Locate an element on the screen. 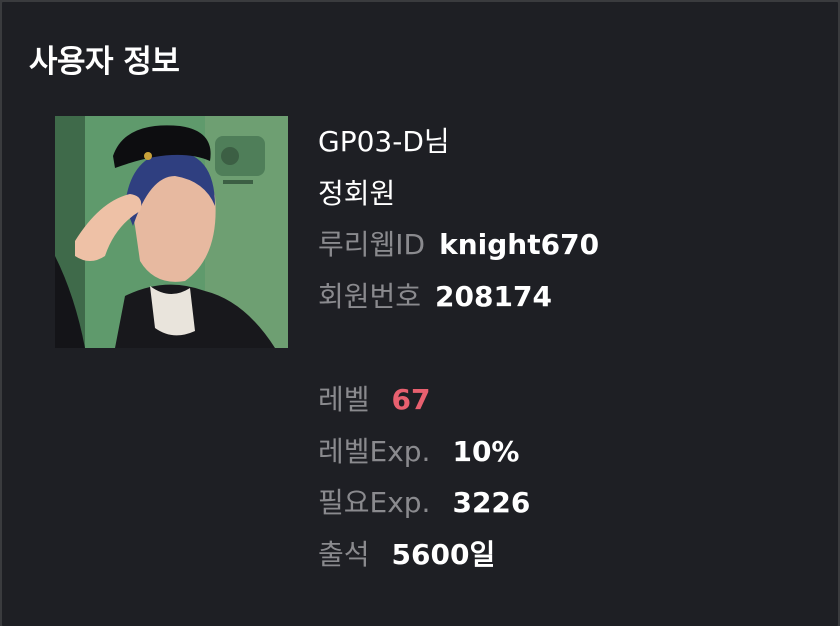 Image resolution: width=840 pixels, height=626 pixels. need-exp-value: 3226 is located at coordinates (491, 502).